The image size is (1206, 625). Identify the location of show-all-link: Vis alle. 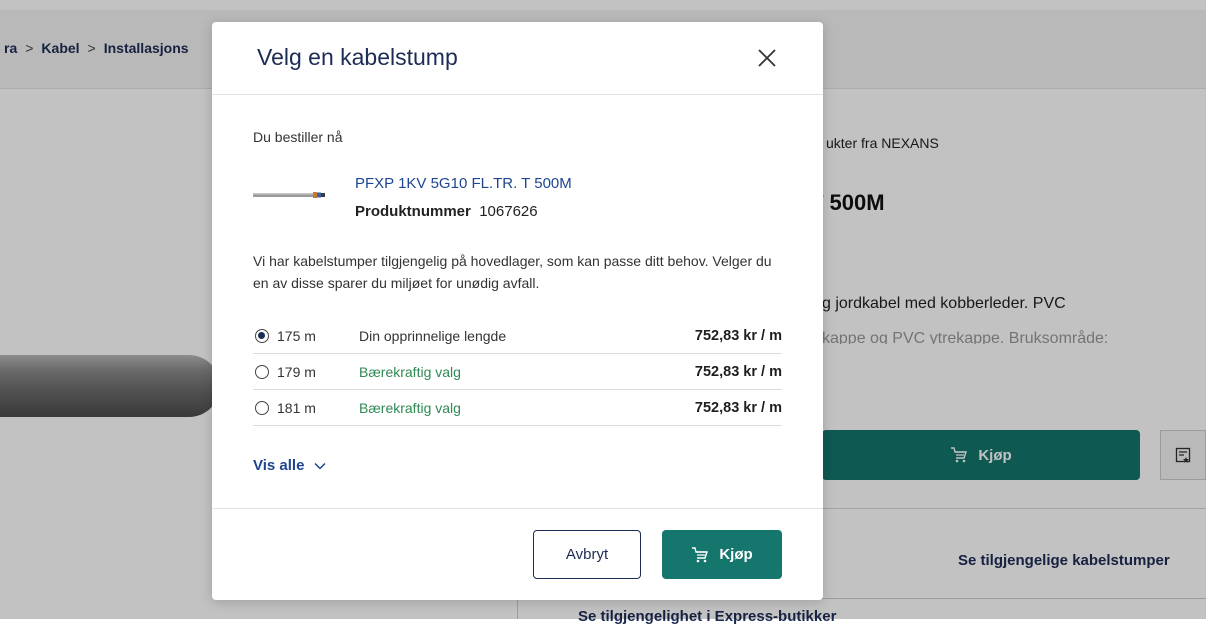
(289, 465).